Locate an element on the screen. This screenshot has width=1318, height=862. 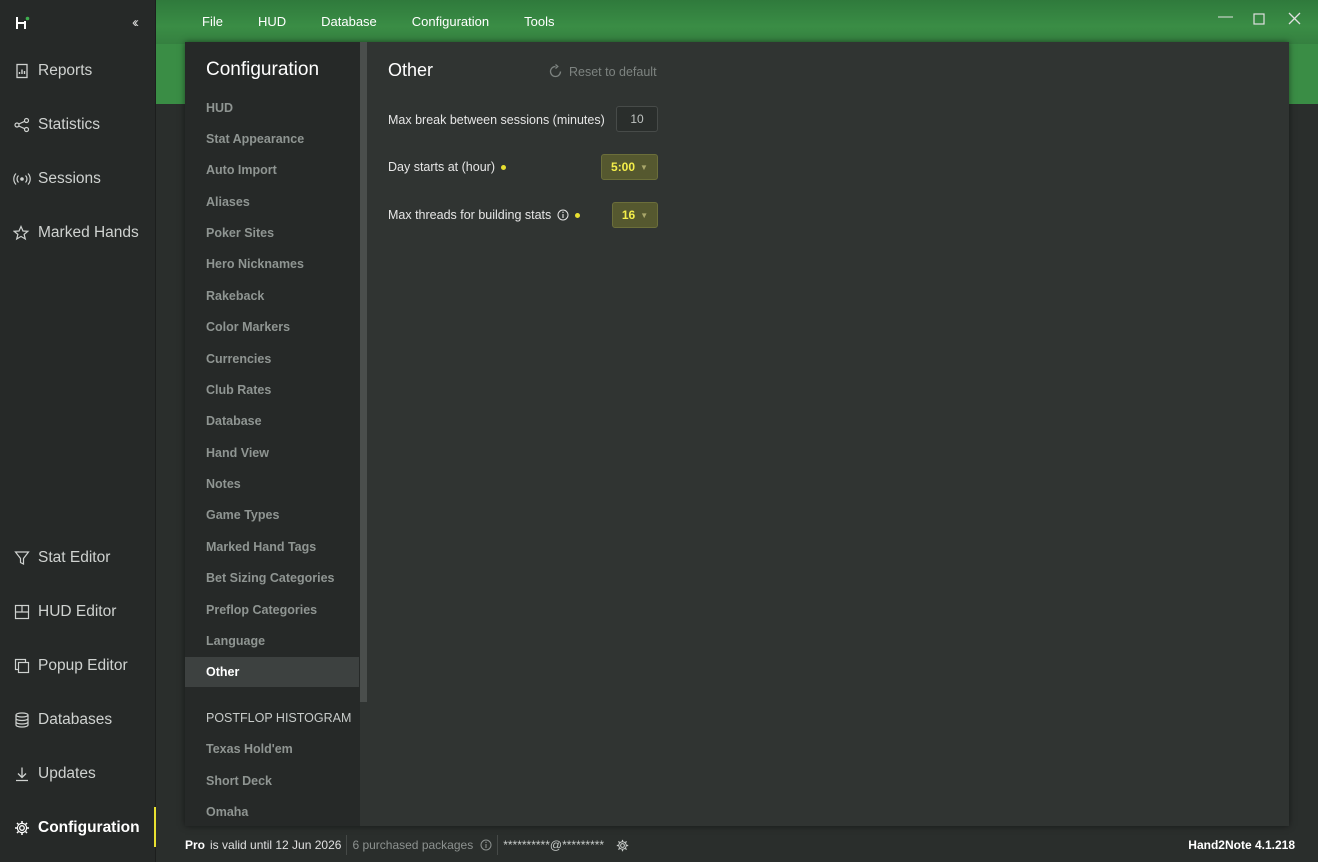
config-item-notes: Notes is located at coordinates (272, 484).